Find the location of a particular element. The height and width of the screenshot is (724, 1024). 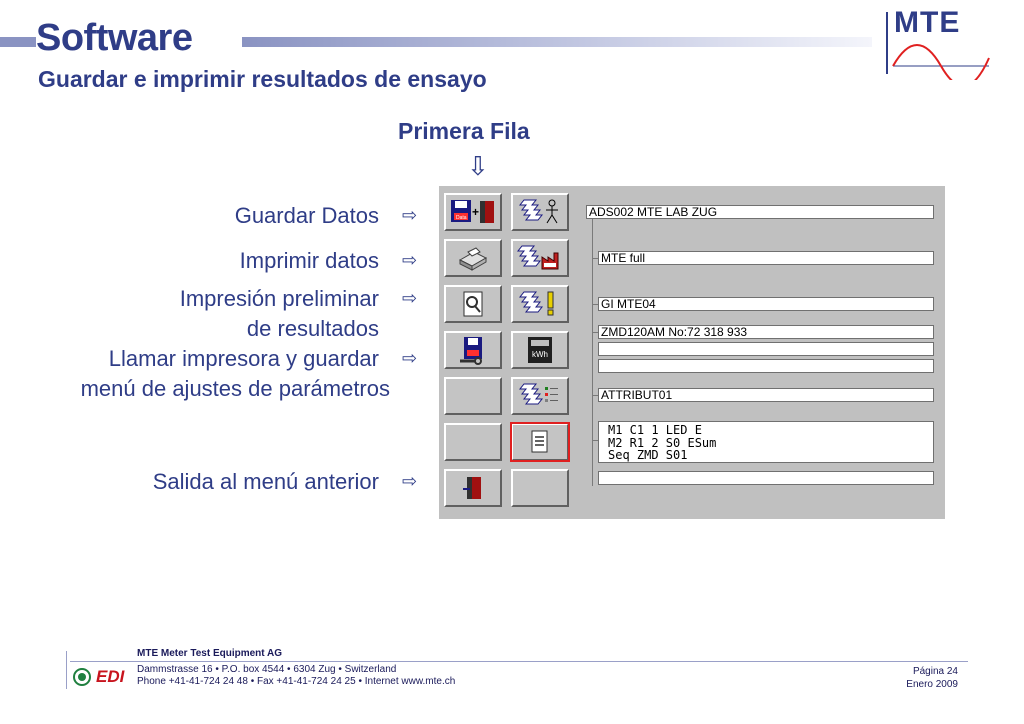

kwh-badge-text: kWh is located at coordinates (540, 354).